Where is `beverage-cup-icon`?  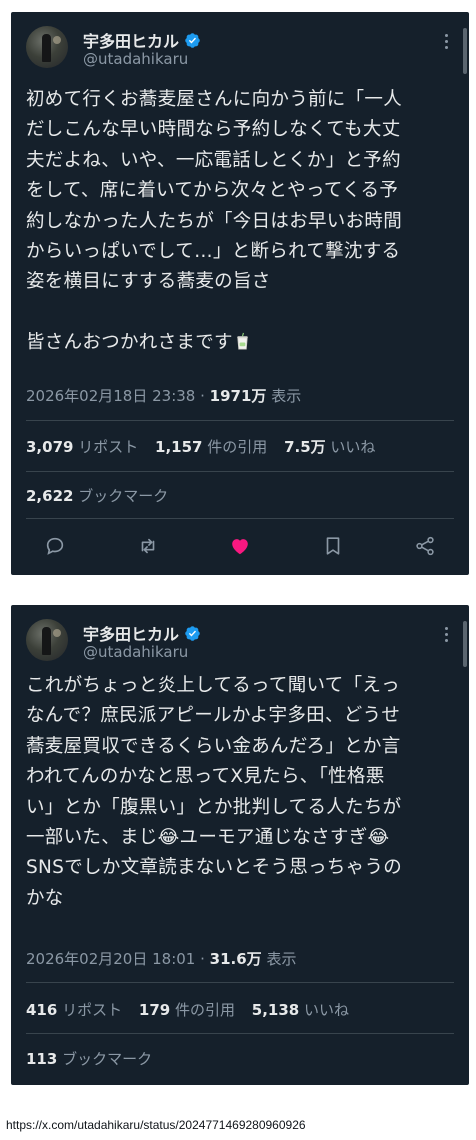 beverage-cup-icon is located at coordinates (242, 341).